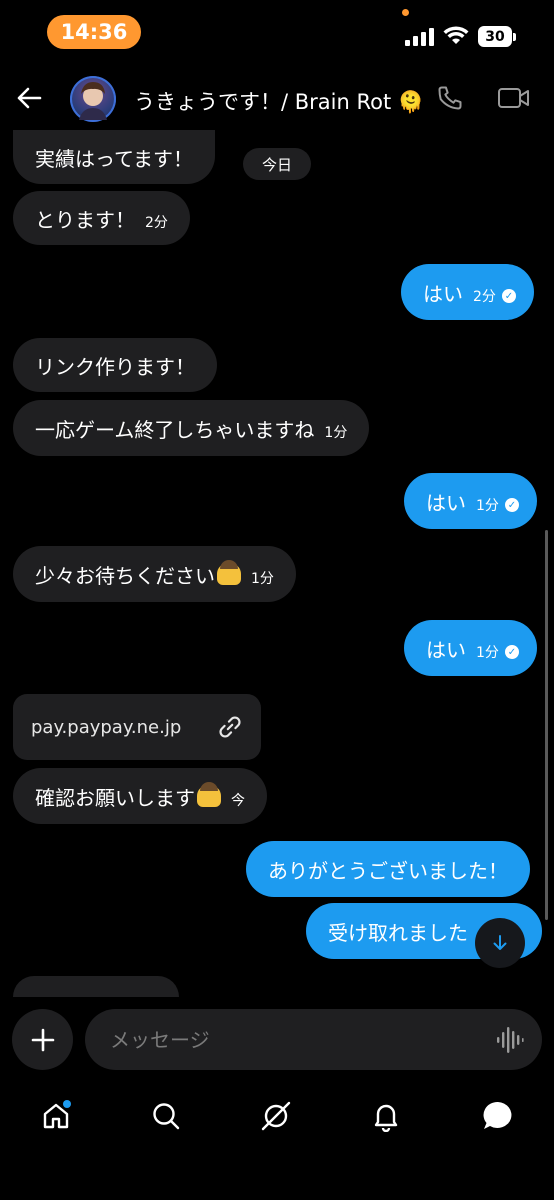  I want to click on back-arrow-icon, so click(29, 98).